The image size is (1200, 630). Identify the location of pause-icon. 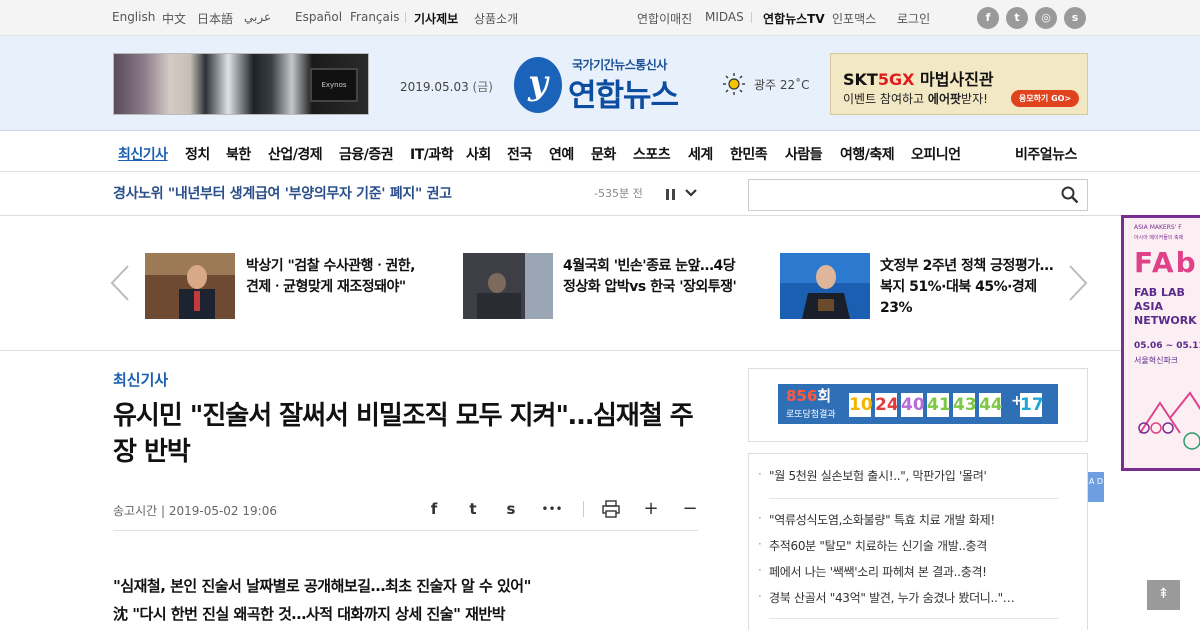
(671, 195).